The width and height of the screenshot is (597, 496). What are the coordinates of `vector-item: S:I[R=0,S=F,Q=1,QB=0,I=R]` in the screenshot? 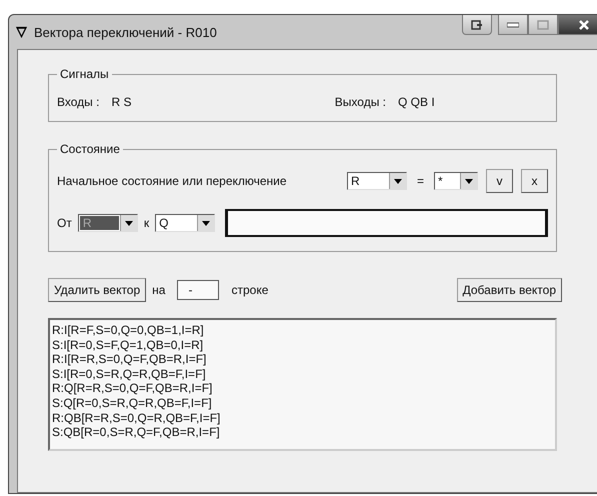 It's located at (302, 345).